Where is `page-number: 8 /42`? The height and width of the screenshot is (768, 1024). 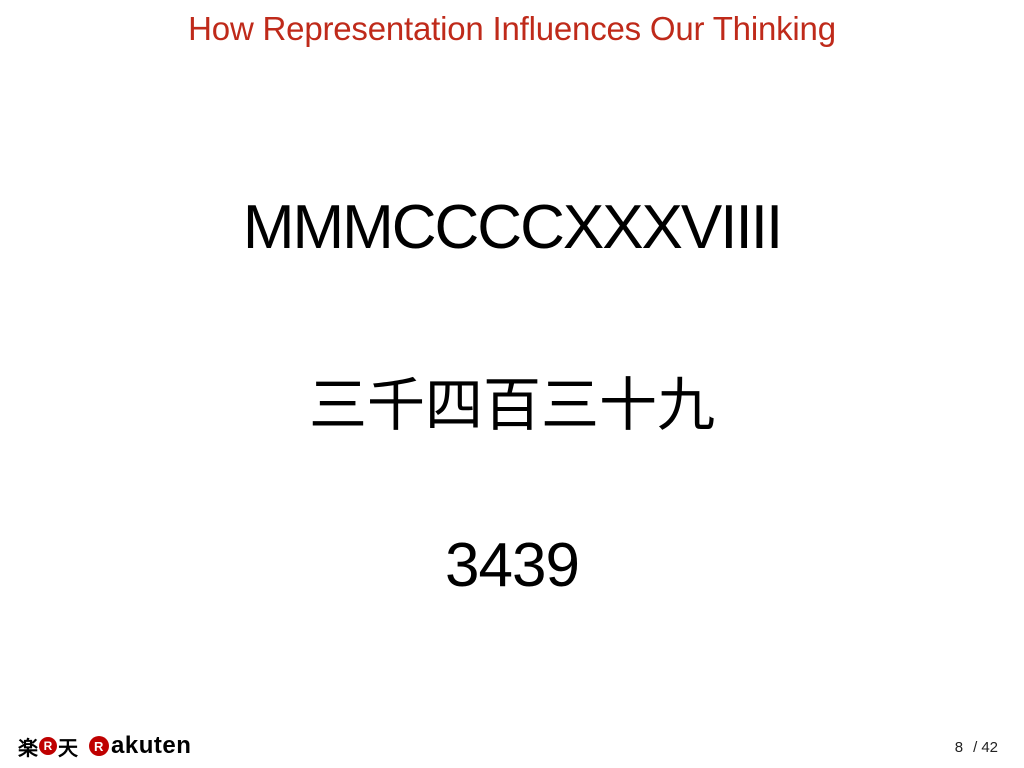 page-number: 8 /42 is located at coordinates (976, 747).